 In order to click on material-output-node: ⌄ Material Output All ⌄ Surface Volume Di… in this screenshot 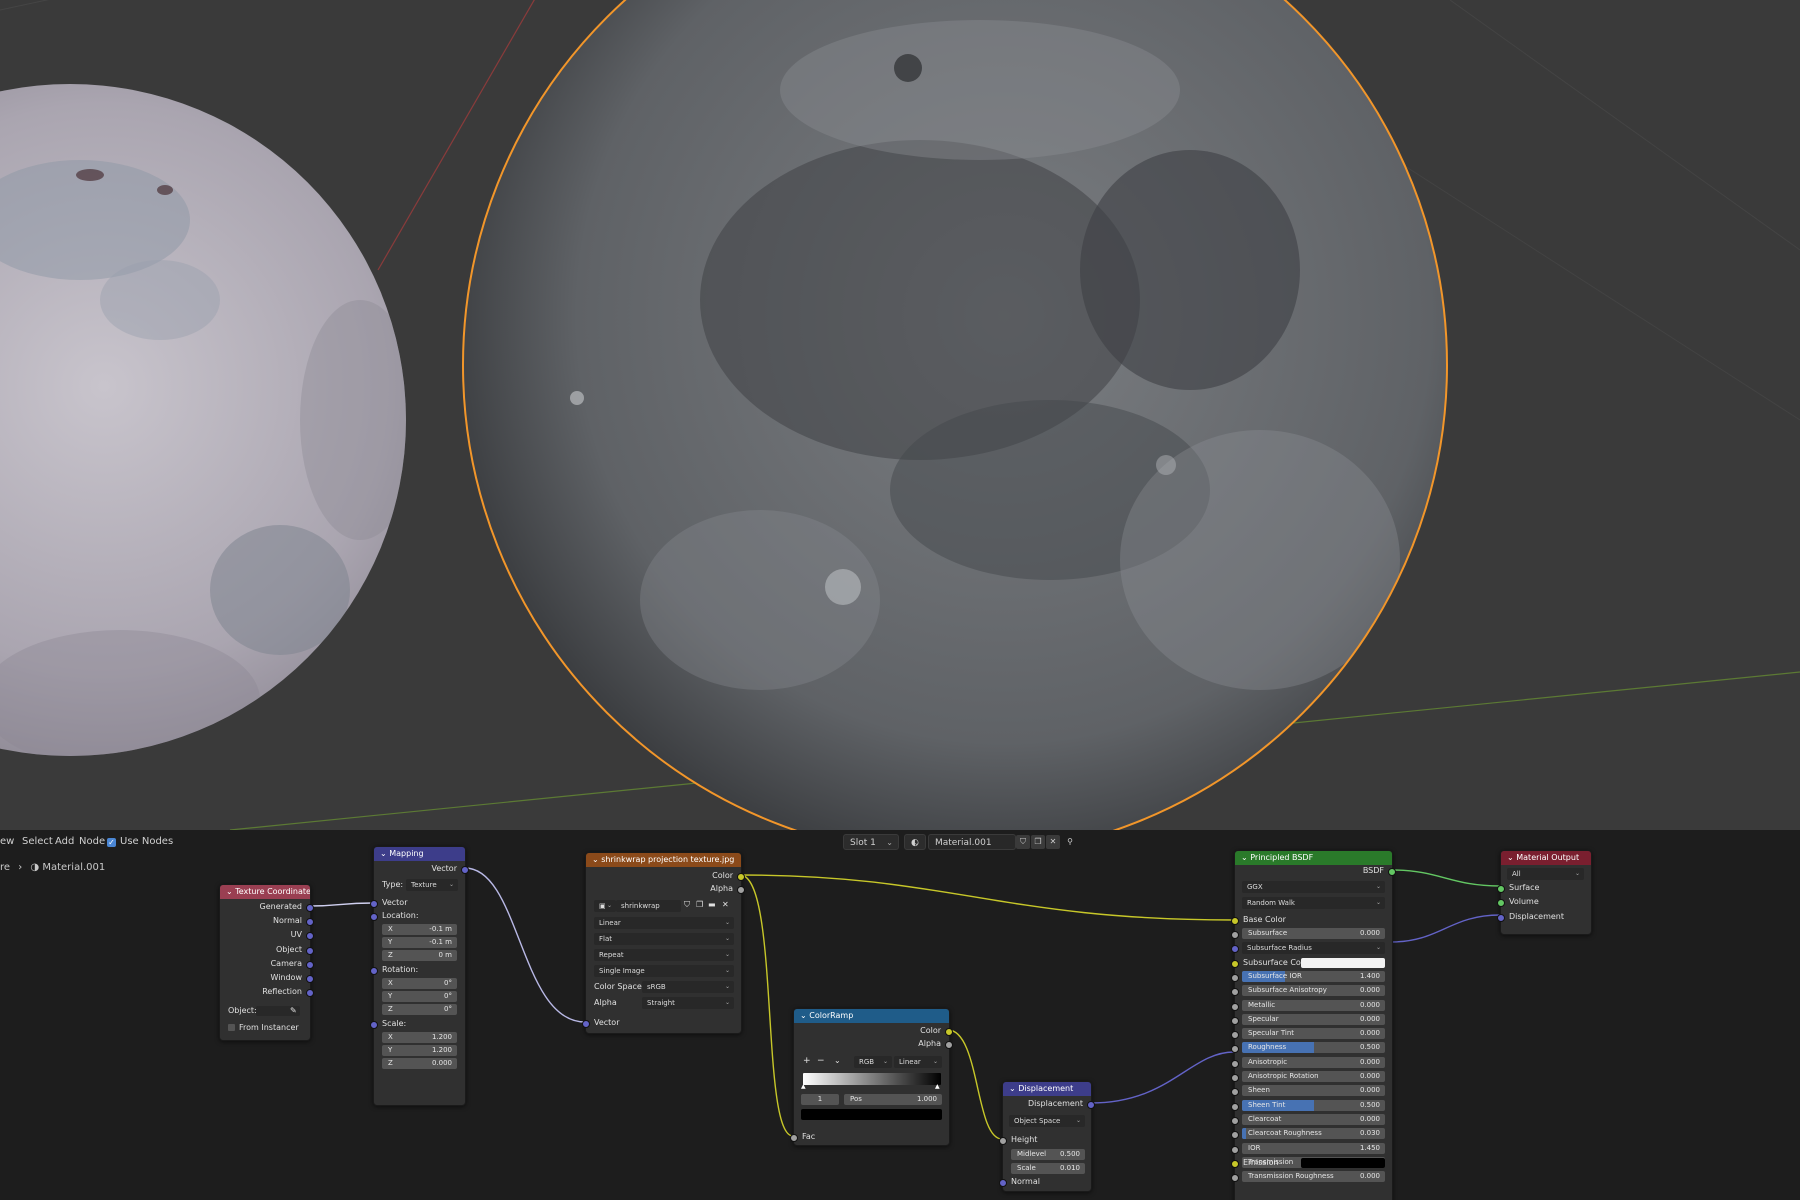, I will do `click(1544, 892)`.